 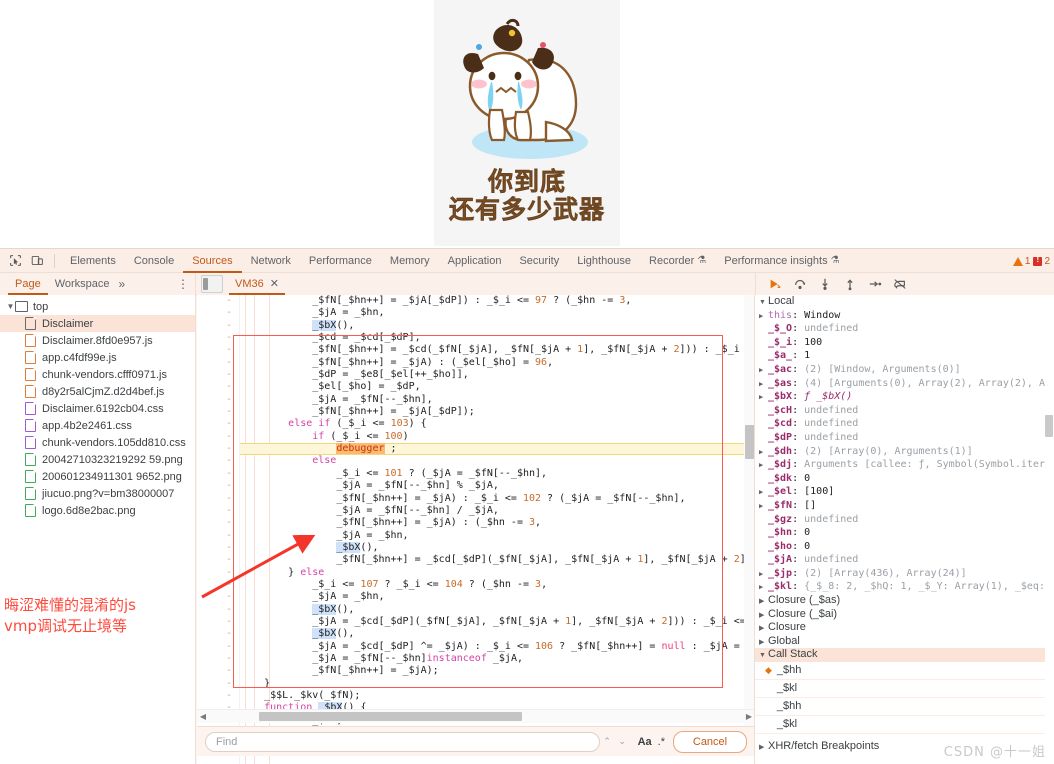 I want to click on error-counter: 2, so click(x=1041, y=261).